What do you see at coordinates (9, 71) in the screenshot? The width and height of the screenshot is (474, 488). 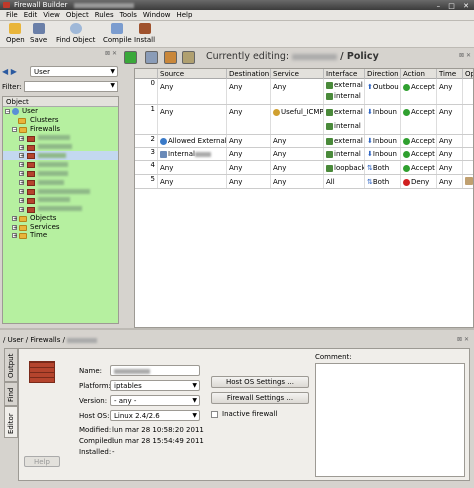 I see `back-forward-arrows-icon: ◀ ▶` at bounding box center [9, 71].